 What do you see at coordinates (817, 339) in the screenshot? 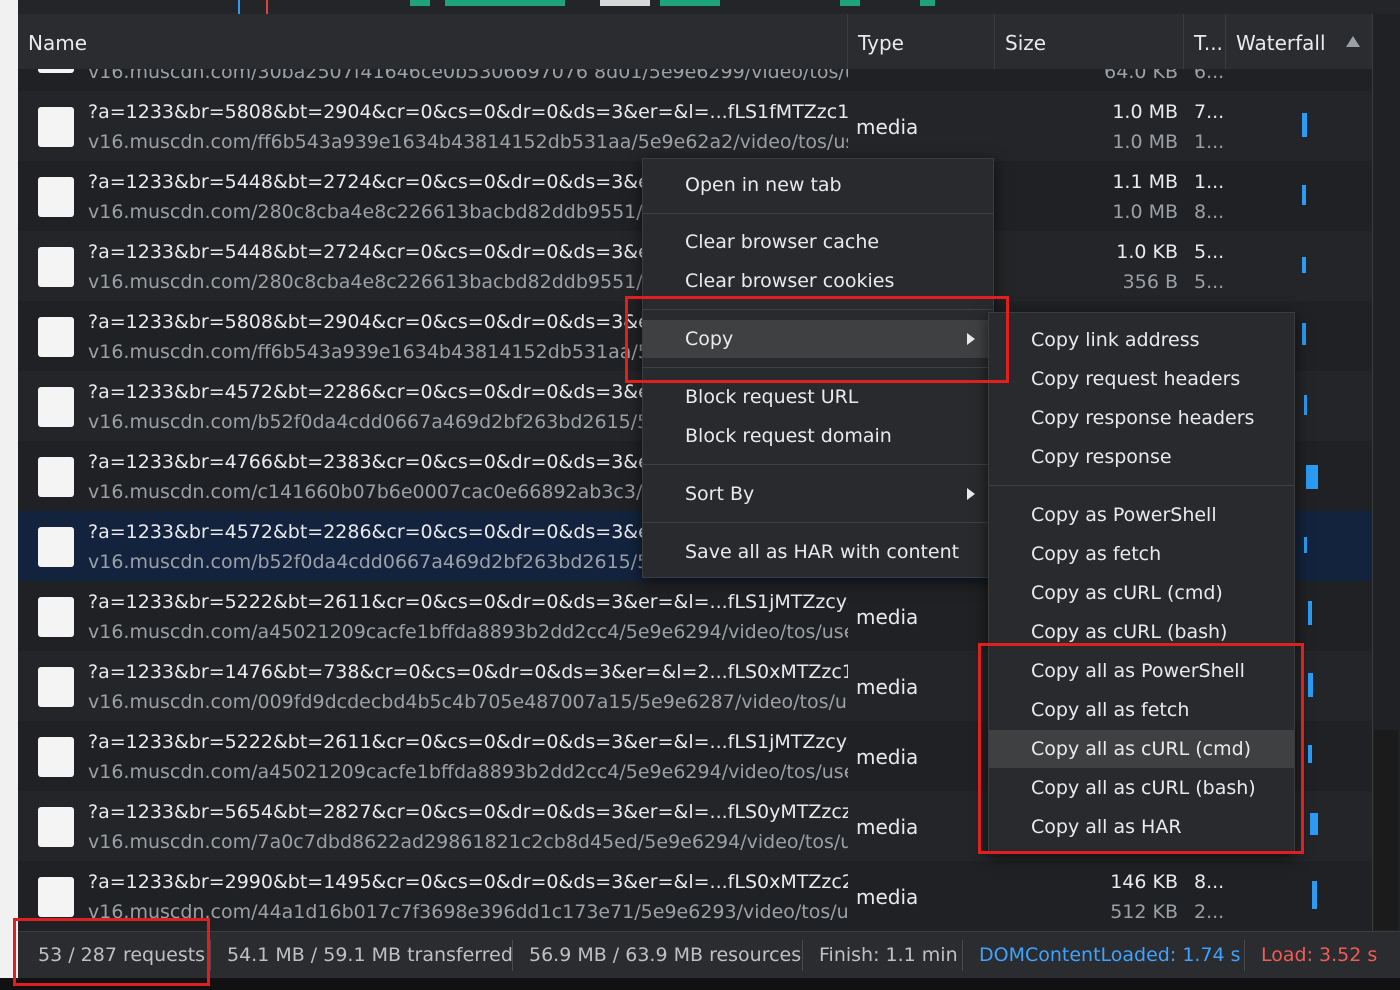
I see `highlight-box-copy` at bounding box center [817, 339].